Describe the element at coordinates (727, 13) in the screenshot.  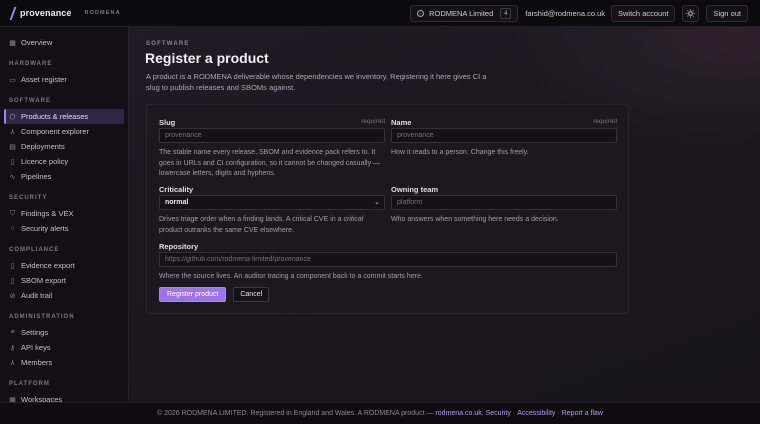
I see `sign-out-button: Sign out` at that location.